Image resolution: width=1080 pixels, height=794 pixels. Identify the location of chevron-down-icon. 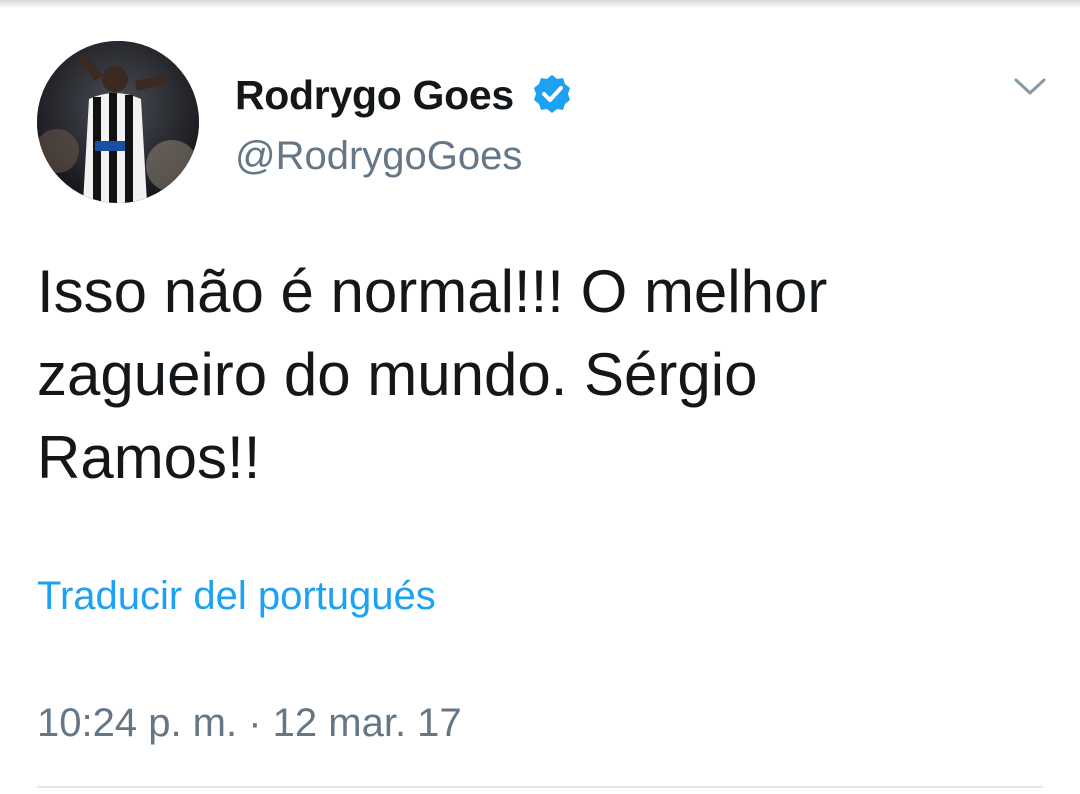
(1030, 86).